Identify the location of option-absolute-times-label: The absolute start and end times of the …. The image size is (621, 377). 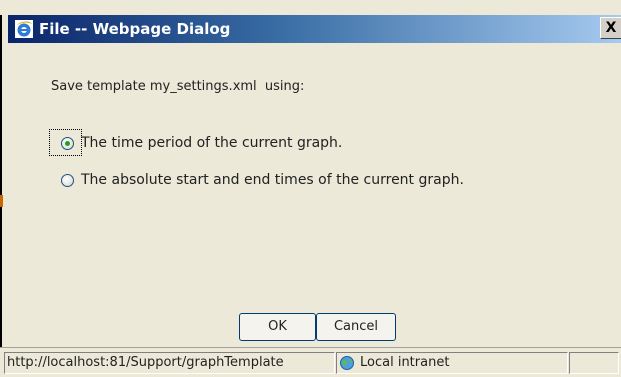
(272, 180).